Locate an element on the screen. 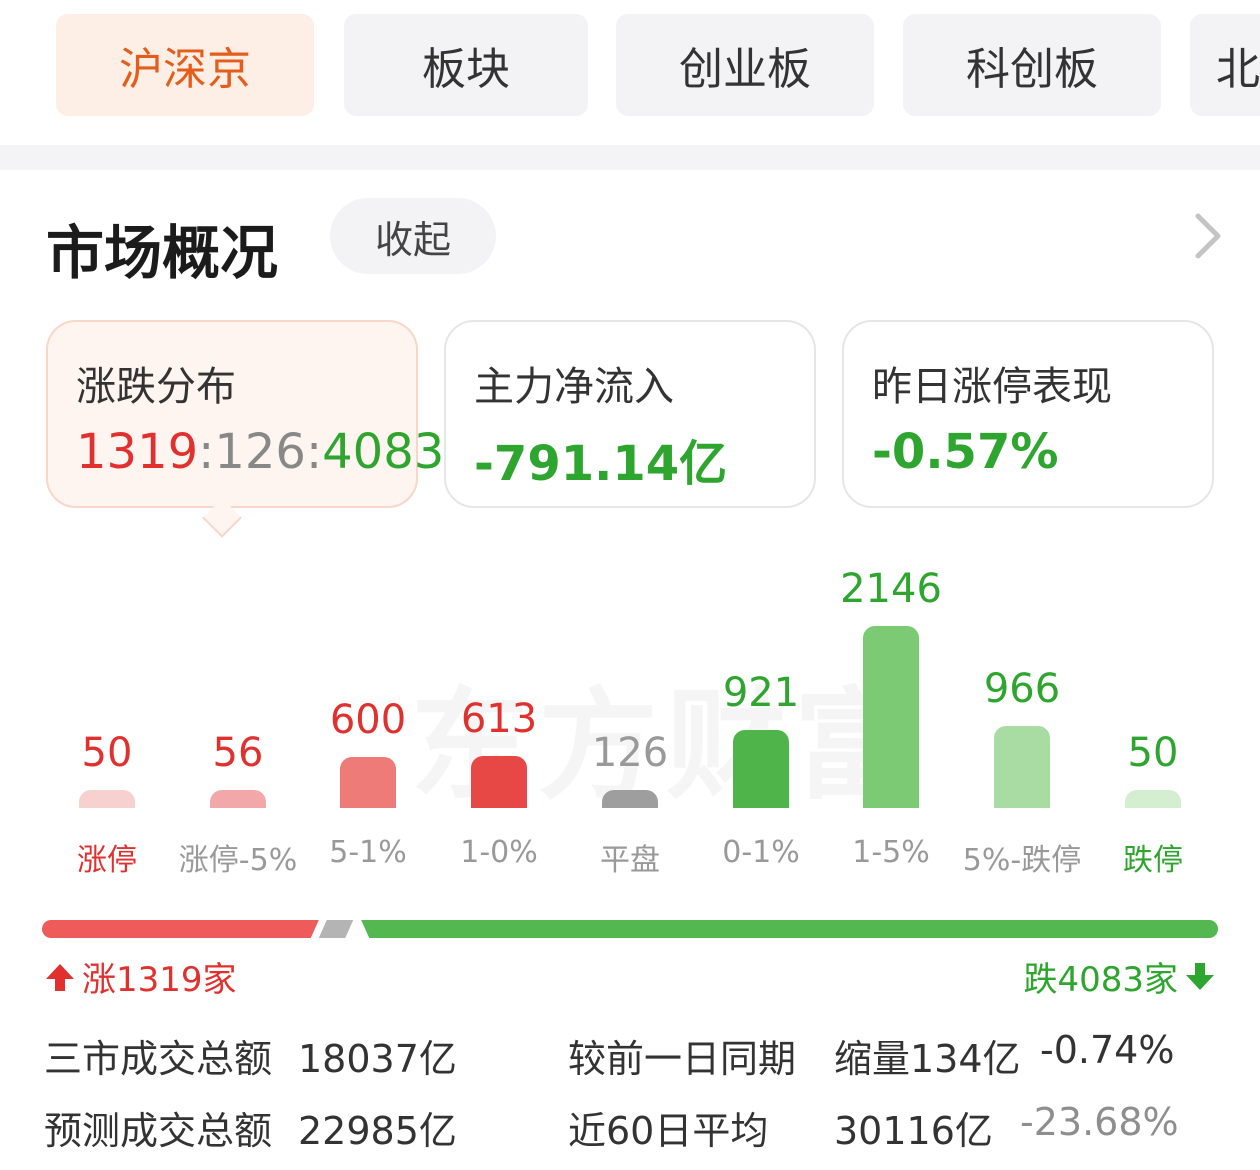 The height and width of the screenshot is (1170, 1260). forecast-turnover-value: 22985亿 is located at coordinates (377, 1131).